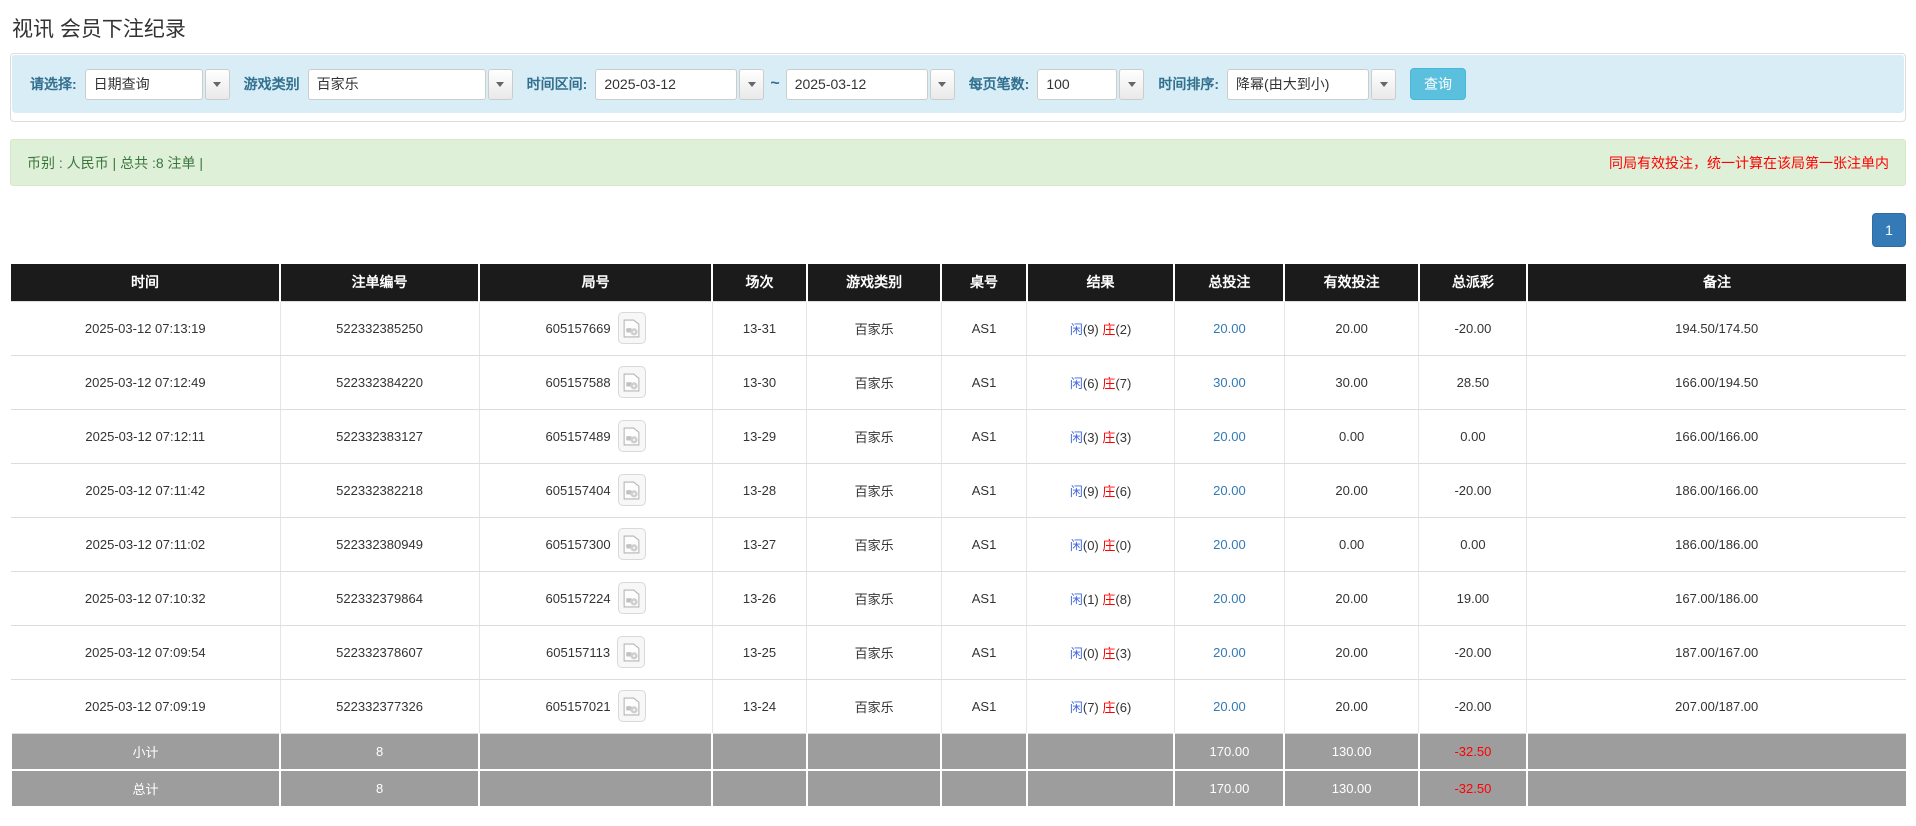 Image resolution: width=1916 pixels, height=826 pixels. Describe the element at coordinates (380, 490) in the screenshot. I see `cell-bet-id: 522332382218` at that location.